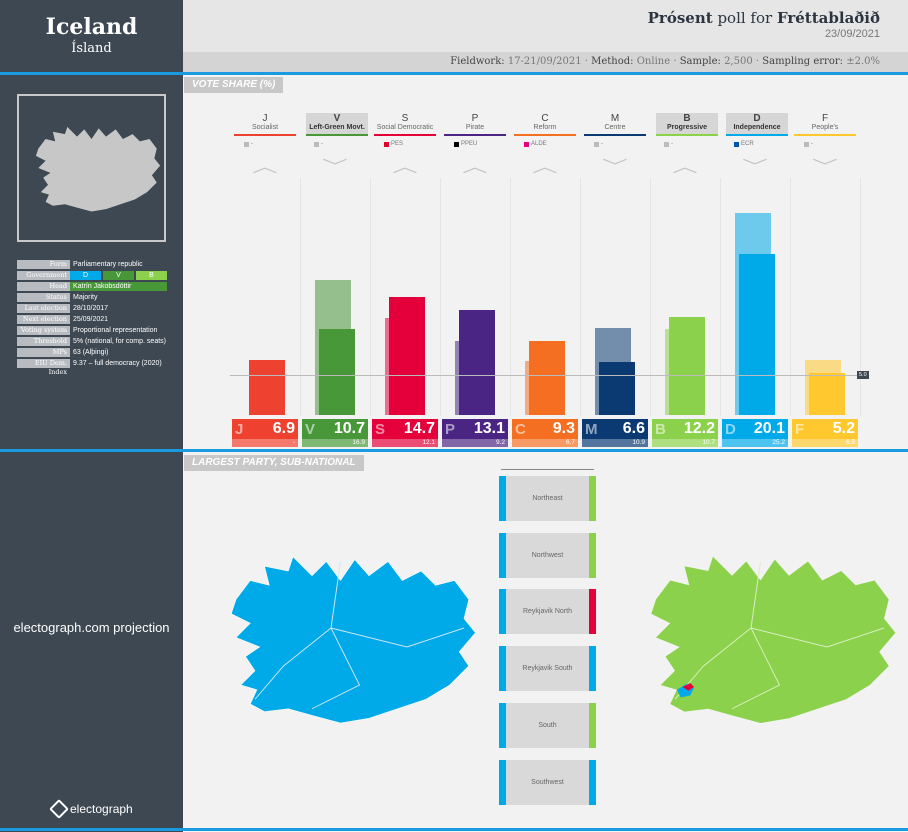  Describe the element at coordinates (825, 167) in the screenshot. I see `trend-down-icon: ﹀` at that location.